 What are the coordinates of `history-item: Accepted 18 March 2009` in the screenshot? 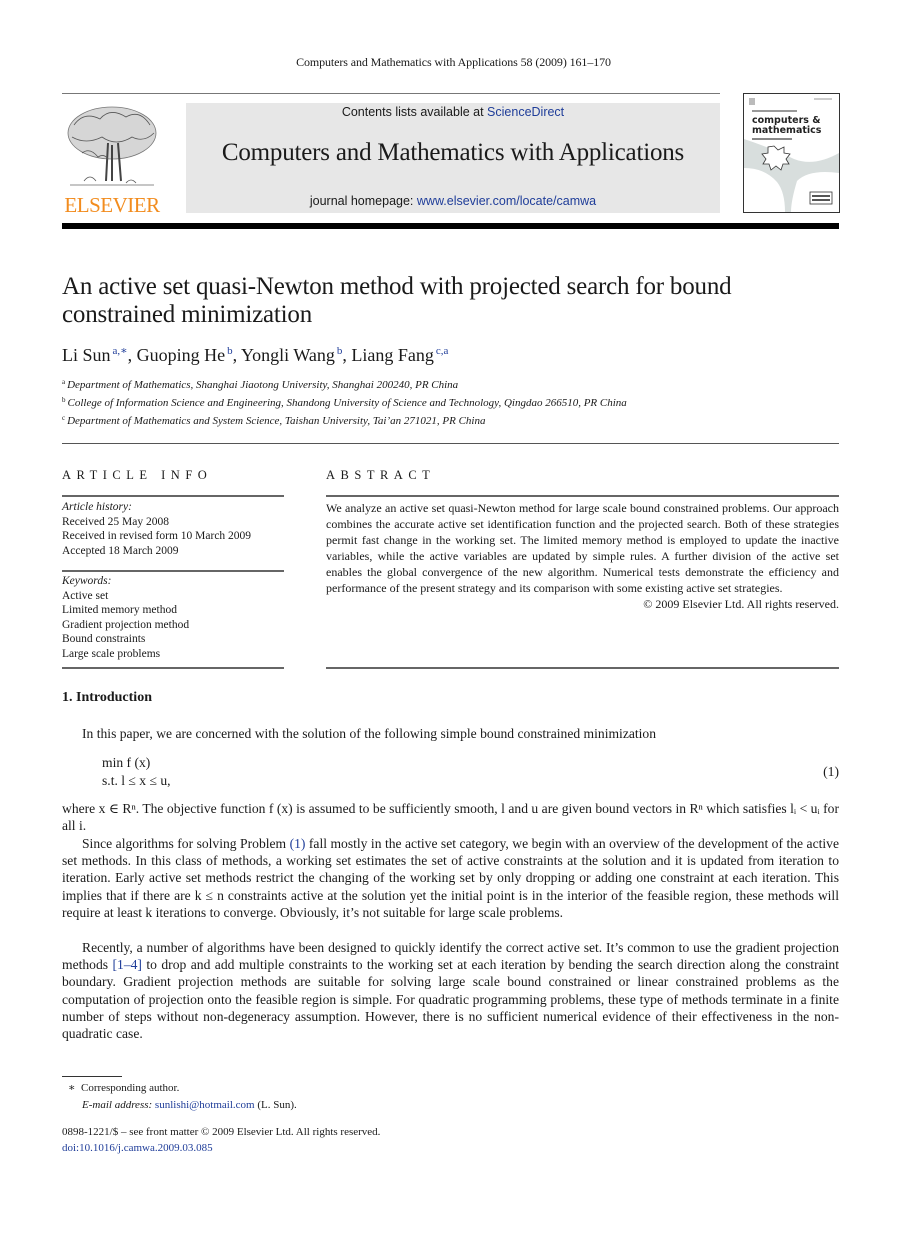 It's located at (120, 550).